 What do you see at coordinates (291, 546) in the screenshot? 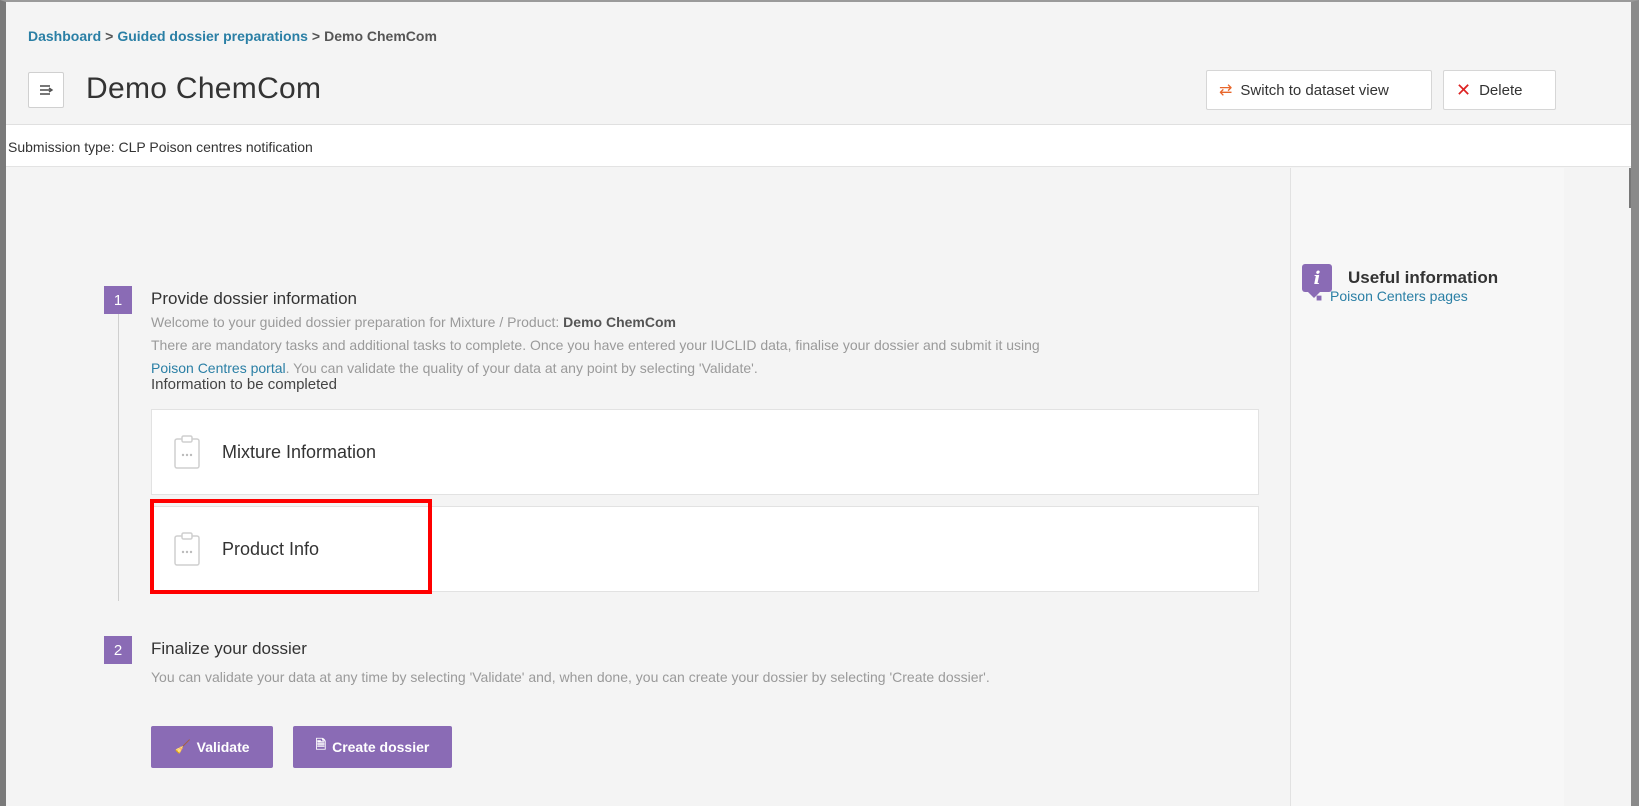
I see `annotation-highlight-box` at bounding box center [291, 546].